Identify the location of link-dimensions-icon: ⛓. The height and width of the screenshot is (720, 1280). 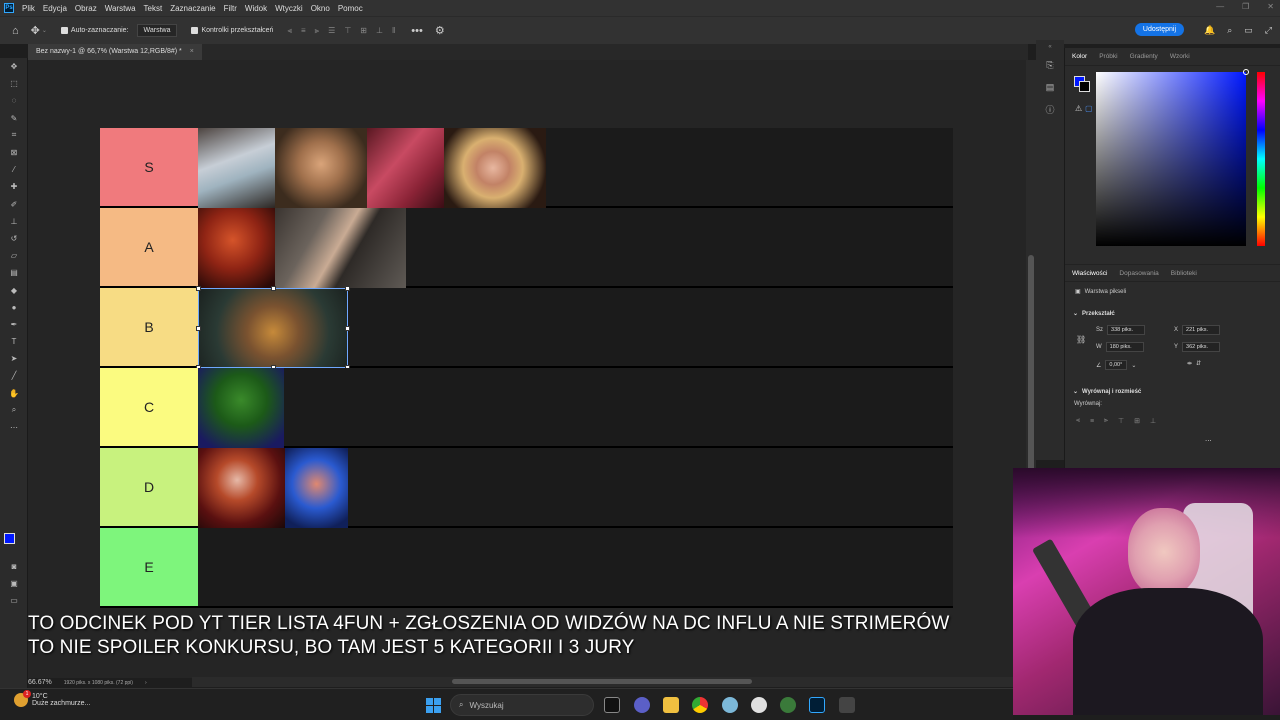
(1081, 339).